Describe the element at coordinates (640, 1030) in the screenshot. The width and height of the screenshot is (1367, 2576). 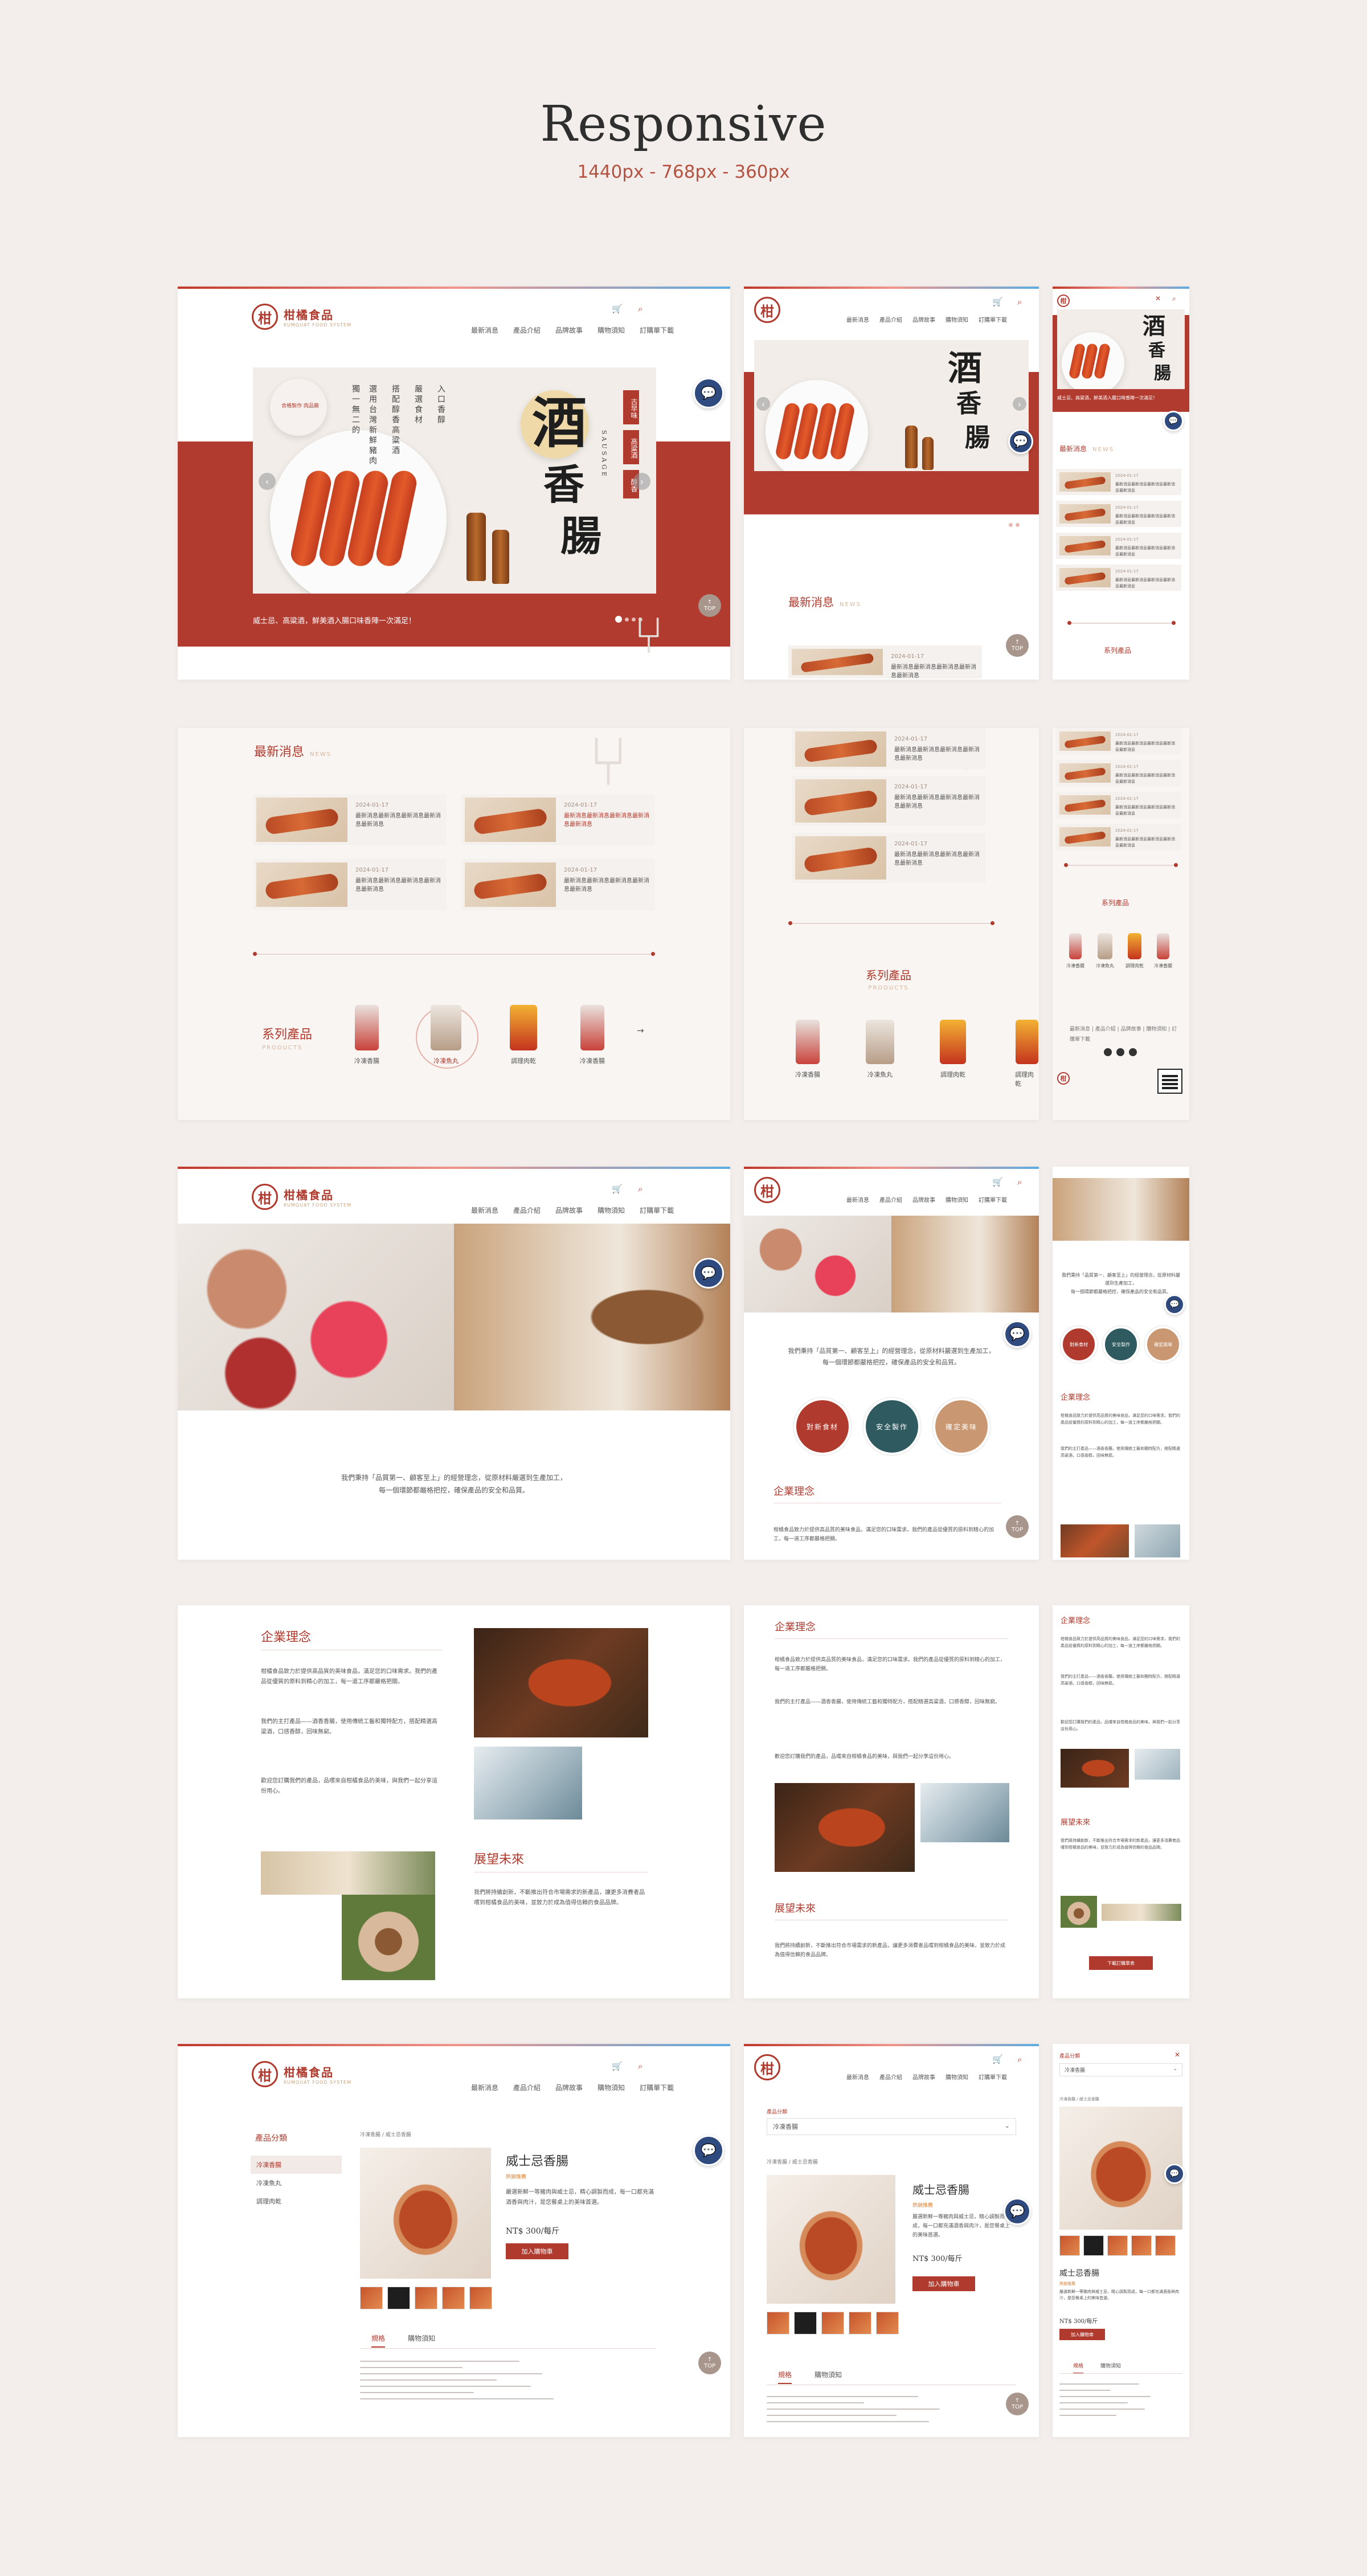
I see `arrow-right-icon: →` at that location.